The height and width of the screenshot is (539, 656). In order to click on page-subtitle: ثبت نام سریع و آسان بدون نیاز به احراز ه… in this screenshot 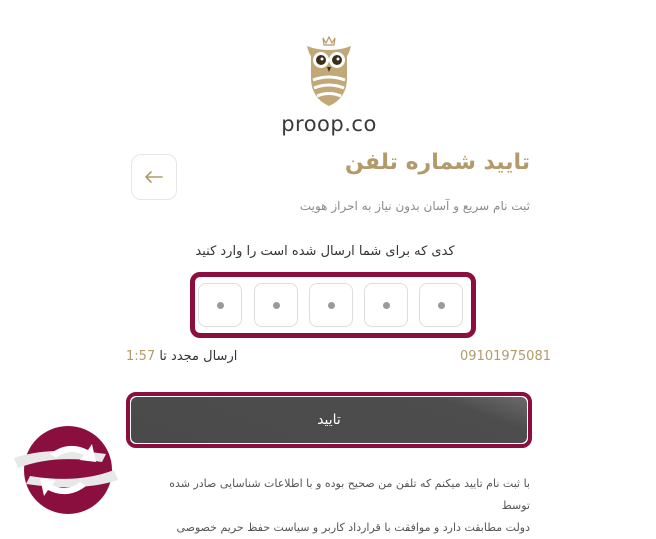, I will do `click(414, 206)`.